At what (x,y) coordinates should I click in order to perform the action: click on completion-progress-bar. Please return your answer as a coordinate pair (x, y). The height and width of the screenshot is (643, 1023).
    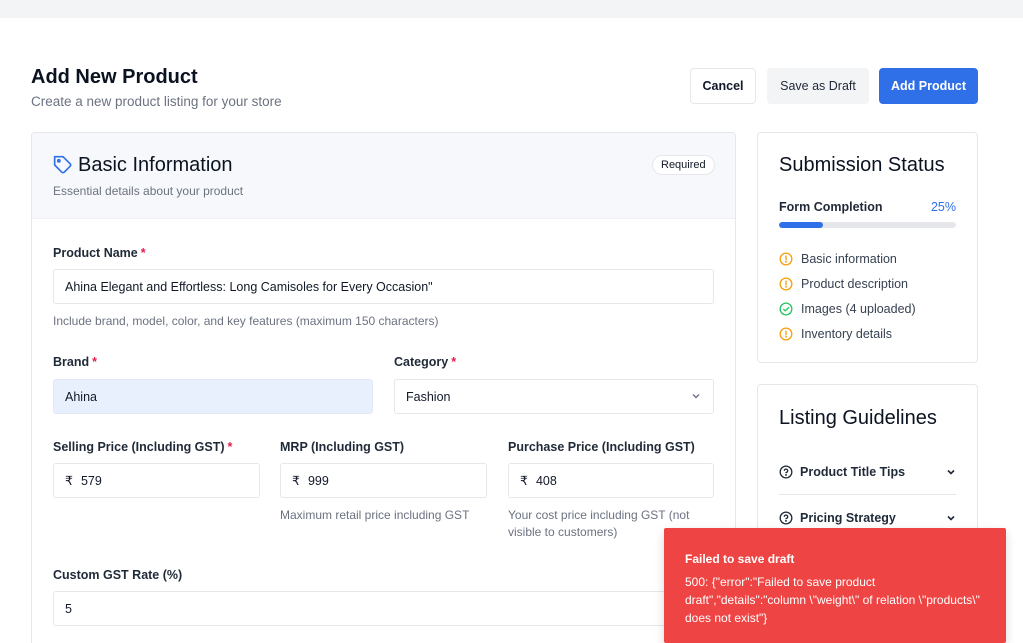
    Looking at the image, I should click on (867, 225).